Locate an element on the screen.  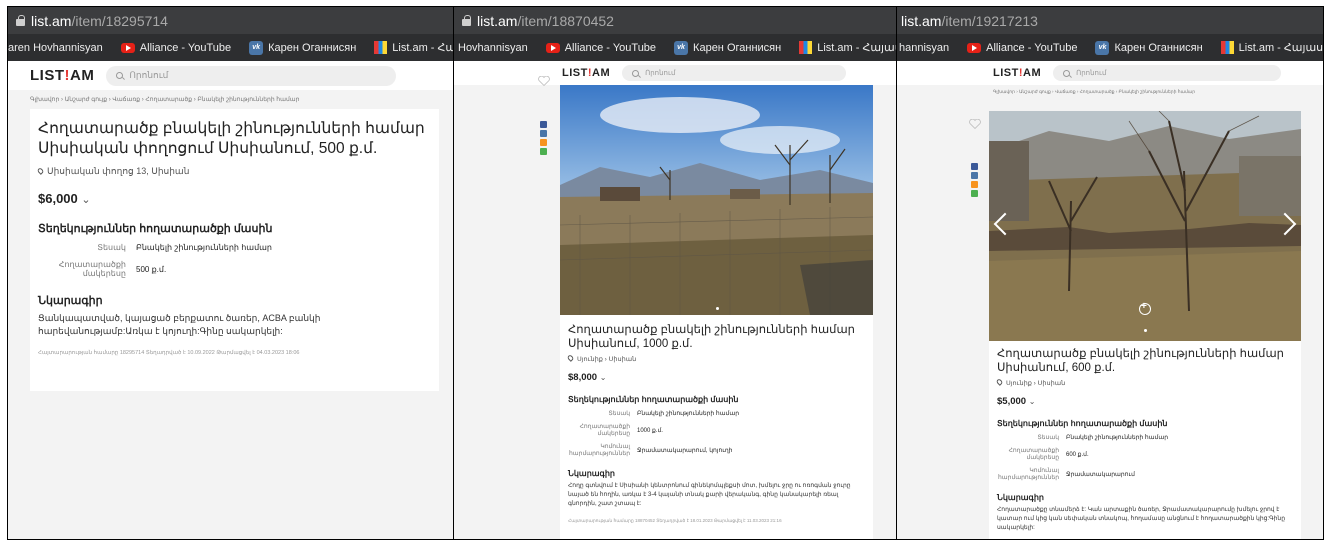
listing-price: $8,000 ⌄ is located at coordinates (716, 377).